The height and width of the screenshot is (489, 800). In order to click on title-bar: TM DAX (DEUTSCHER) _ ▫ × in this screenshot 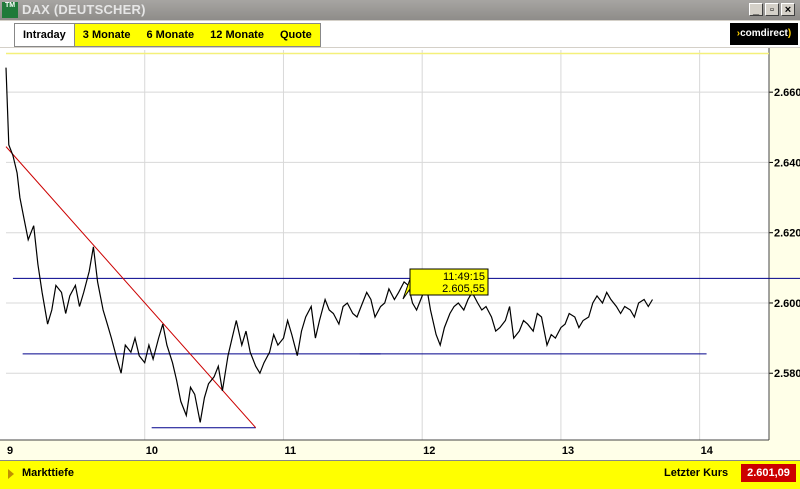, I will do `click(400, 10)`.